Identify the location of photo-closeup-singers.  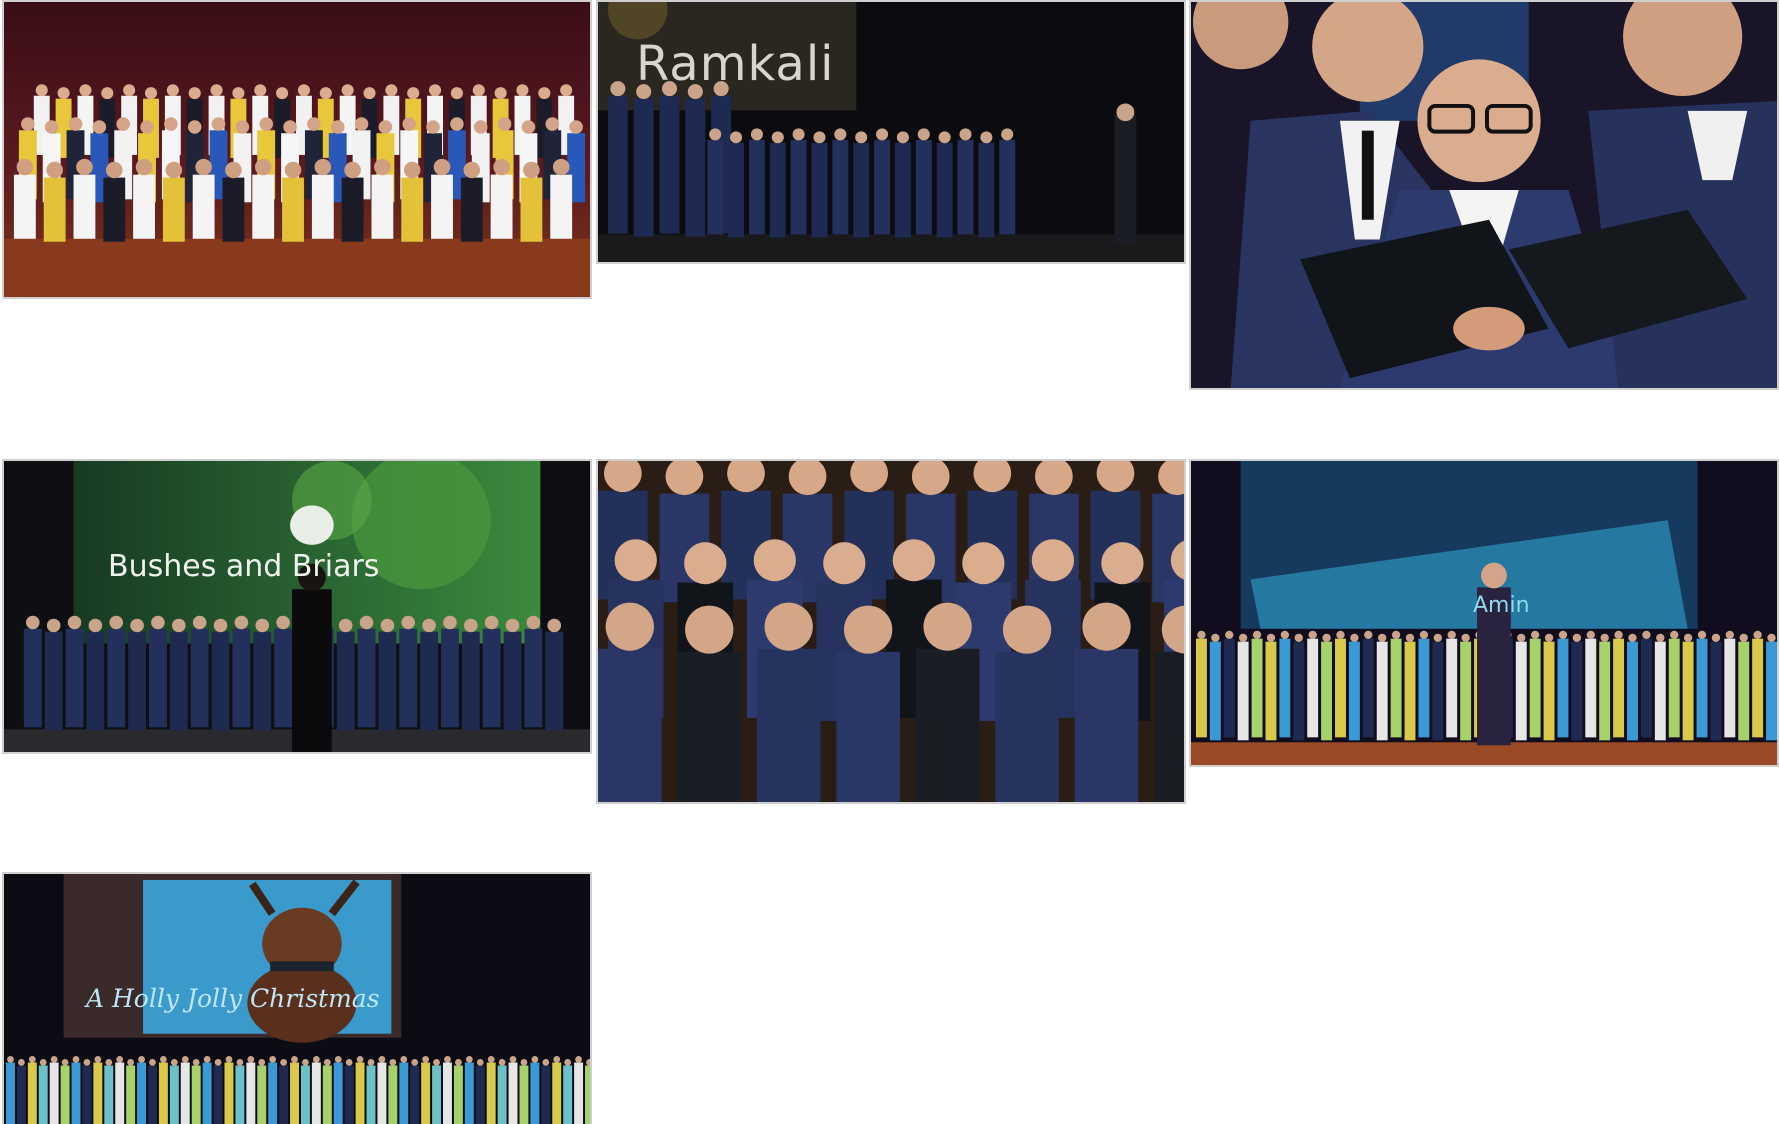
(1484, 195).